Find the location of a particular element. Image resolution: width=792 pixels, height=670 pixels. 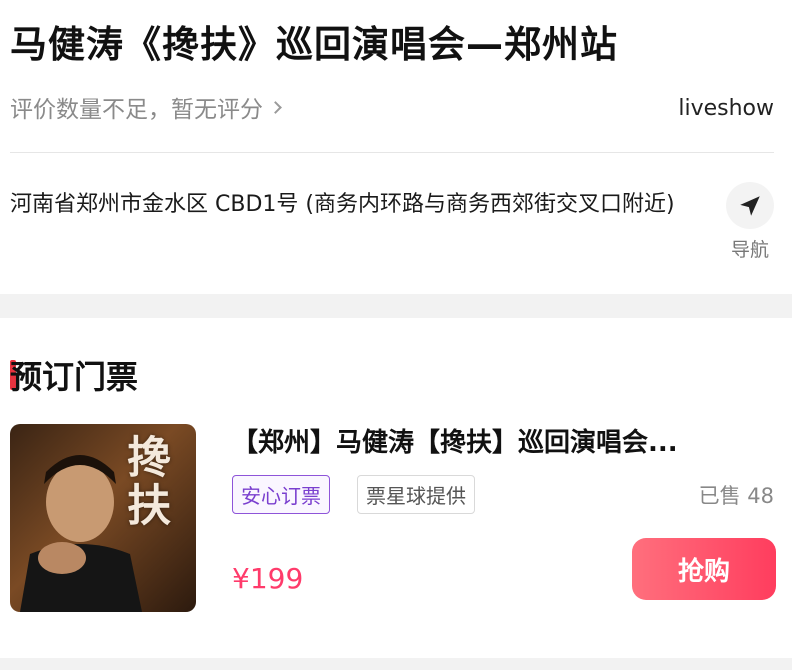

venue-title: 马健涛《搀扶》巡回演唱会—郑州站 is located at coordinates (314, 44).